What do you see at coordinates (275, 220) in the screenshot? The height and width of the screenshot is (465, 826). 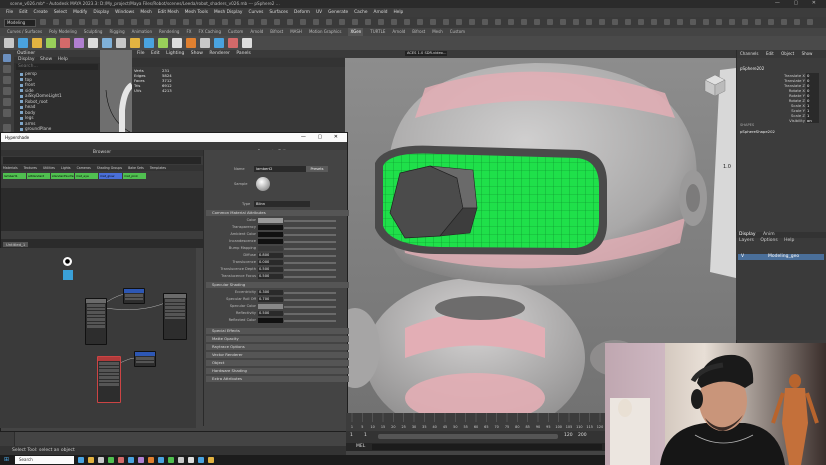 I see `property-row: Color` at bounding box center [275, 220].